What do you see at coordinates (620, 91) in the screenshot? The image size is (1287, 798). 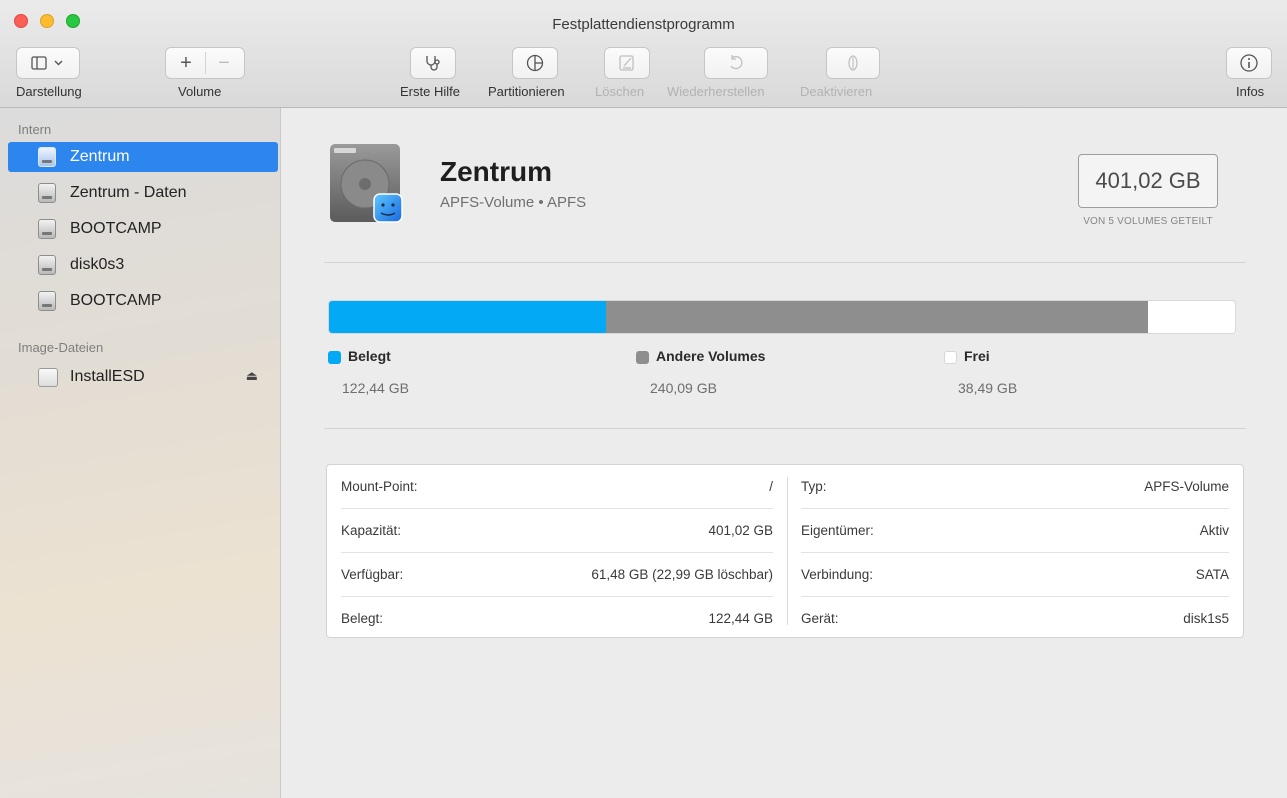 I see `erase-label: Löschen` at bounding box center [620, 91].